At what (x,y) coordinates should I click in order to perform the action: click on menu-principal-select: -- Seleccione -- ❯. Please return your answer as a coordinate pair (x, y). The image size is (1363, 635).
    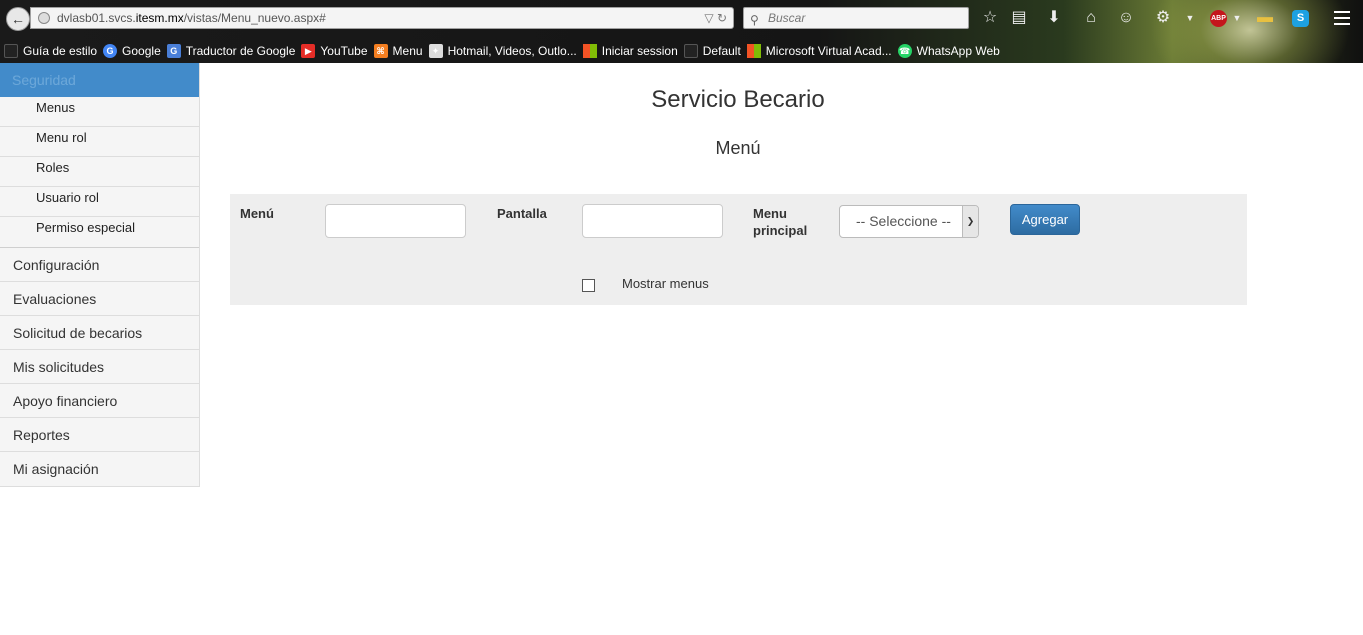
    Looking at the image, I should click on (909, 221).